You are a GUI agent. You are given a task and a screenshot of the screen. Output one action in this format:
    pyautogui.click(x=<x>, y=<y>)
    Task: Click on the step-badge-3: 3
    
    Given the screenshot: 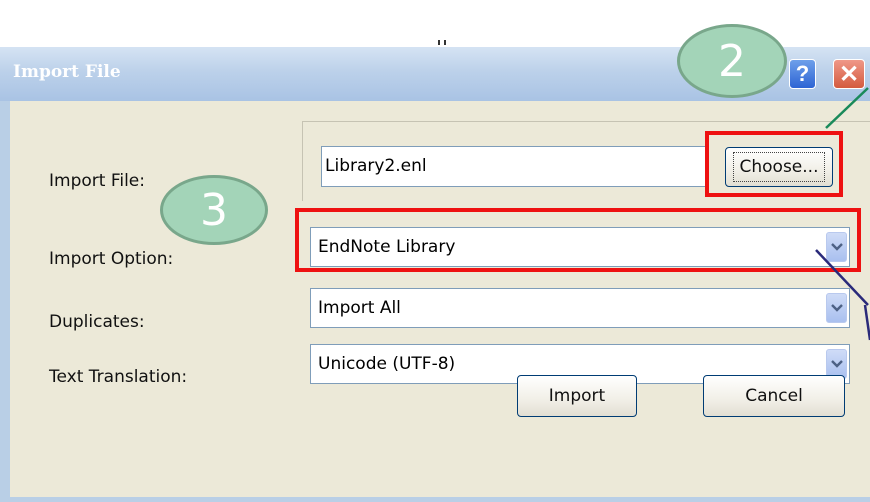 What is the action you would take?
    pyautogui.click(x=214, y=210)
    